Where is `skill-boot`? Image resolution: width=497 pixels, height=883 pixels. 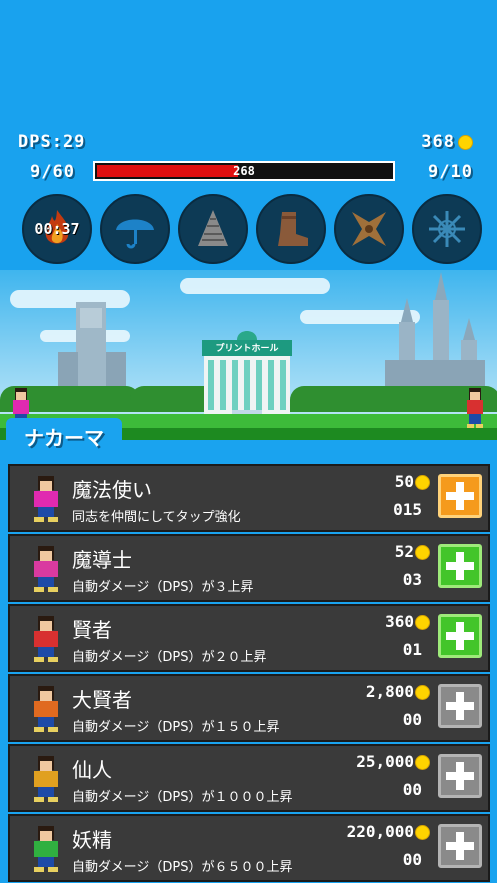 skill-boot is located at coordinates (291, 229).